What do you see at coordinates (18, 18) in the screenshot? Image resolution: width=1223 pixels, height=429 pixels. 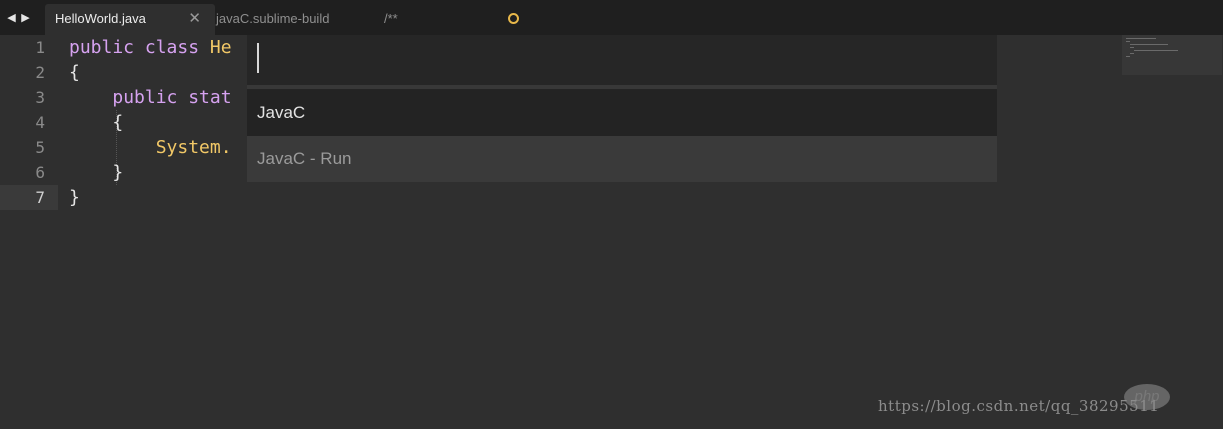 I see `tab-nav-arrows: ◀ ▶` at bounding box center [18, 18].